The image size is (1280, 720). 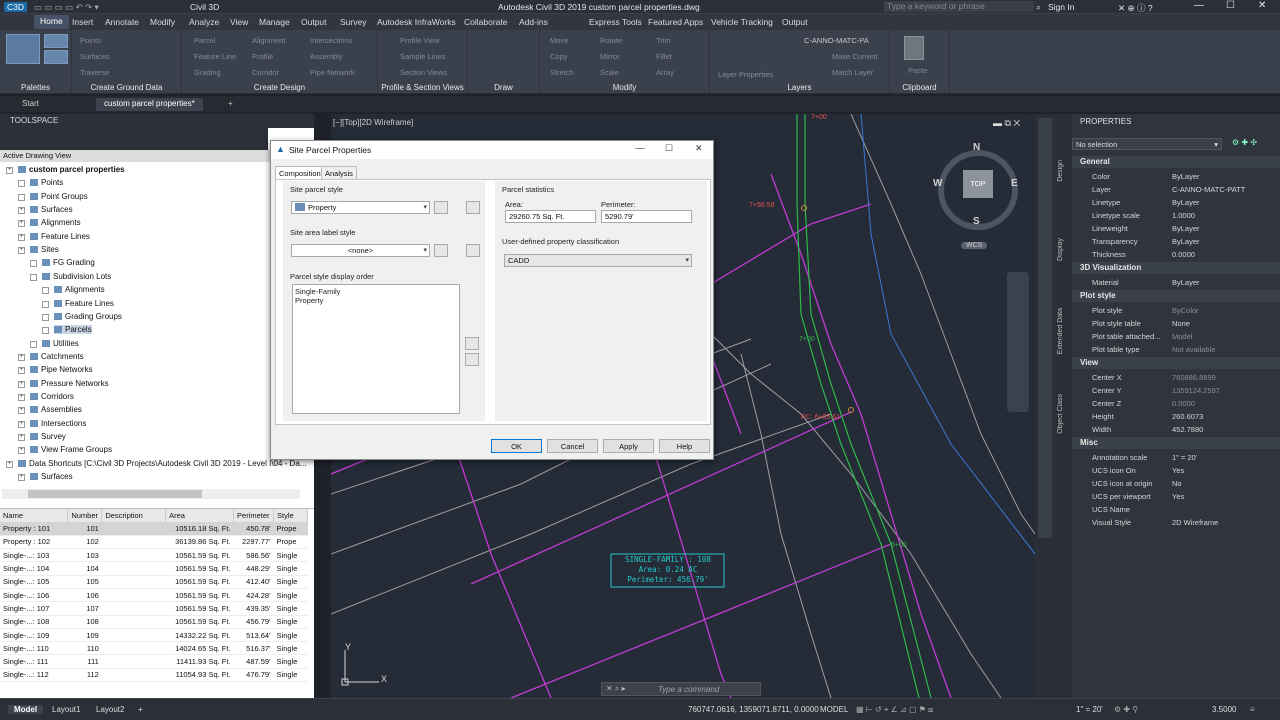 I want to click on ribbon-tab-5: View, so click(x=239, y=22).